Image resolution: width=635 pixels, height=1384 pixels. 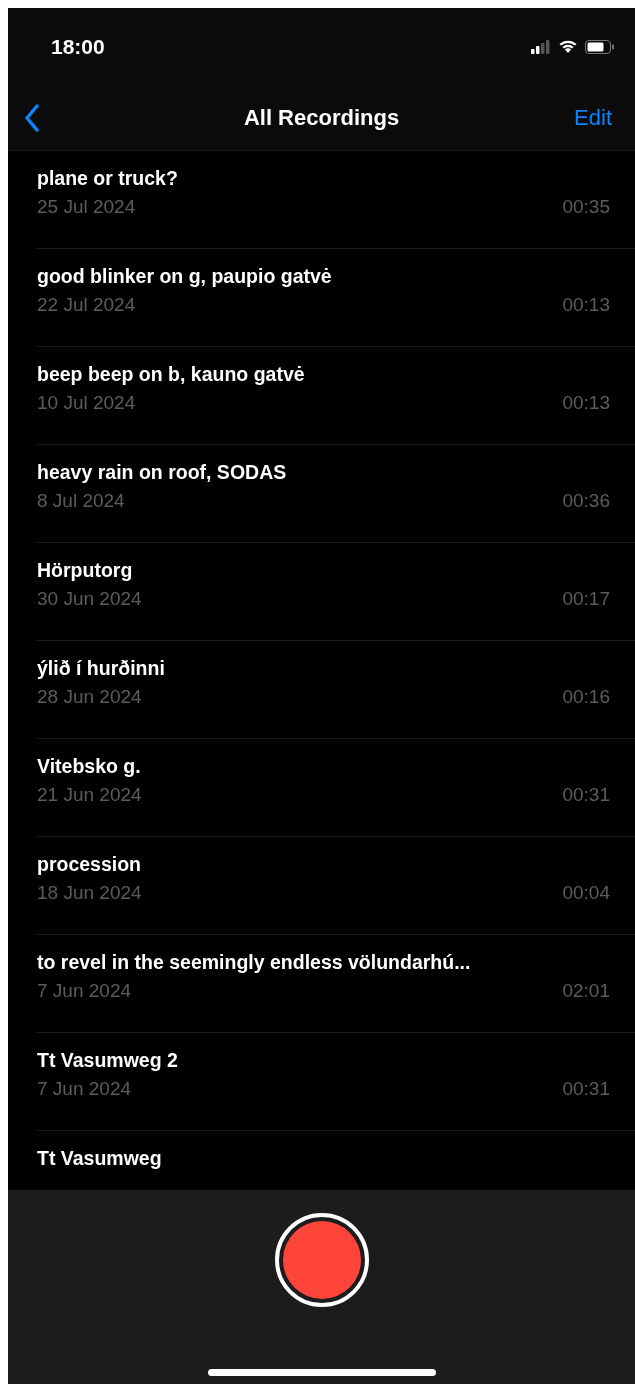 I want to click on signal-icon, so click(x=541, y=46).